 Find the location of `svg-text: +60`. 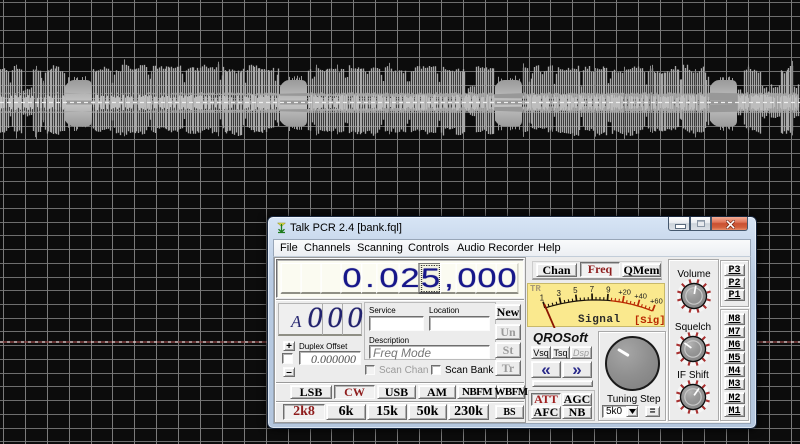

svg-text: +60 is located at coordinates (656, 301).